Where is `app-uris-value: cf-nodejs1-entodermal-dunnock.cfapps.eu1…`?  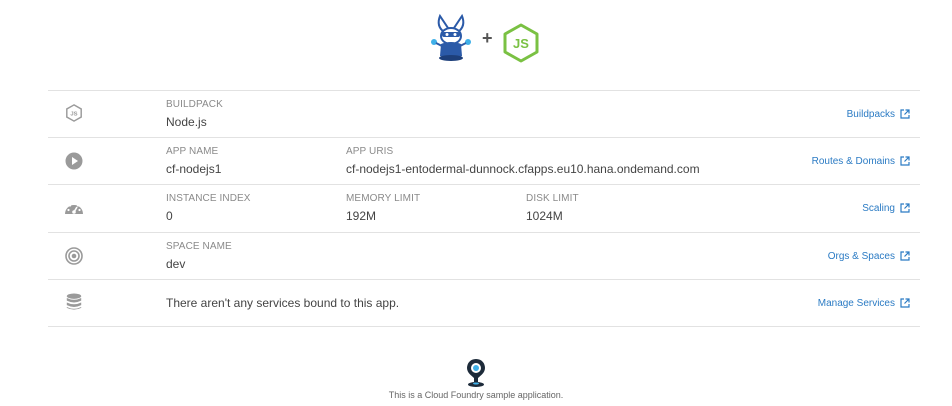
app-uris-value: cf-nodejs1-entodermal-dunnock.cfapps.eu1… is located at coordinates (523, 169).